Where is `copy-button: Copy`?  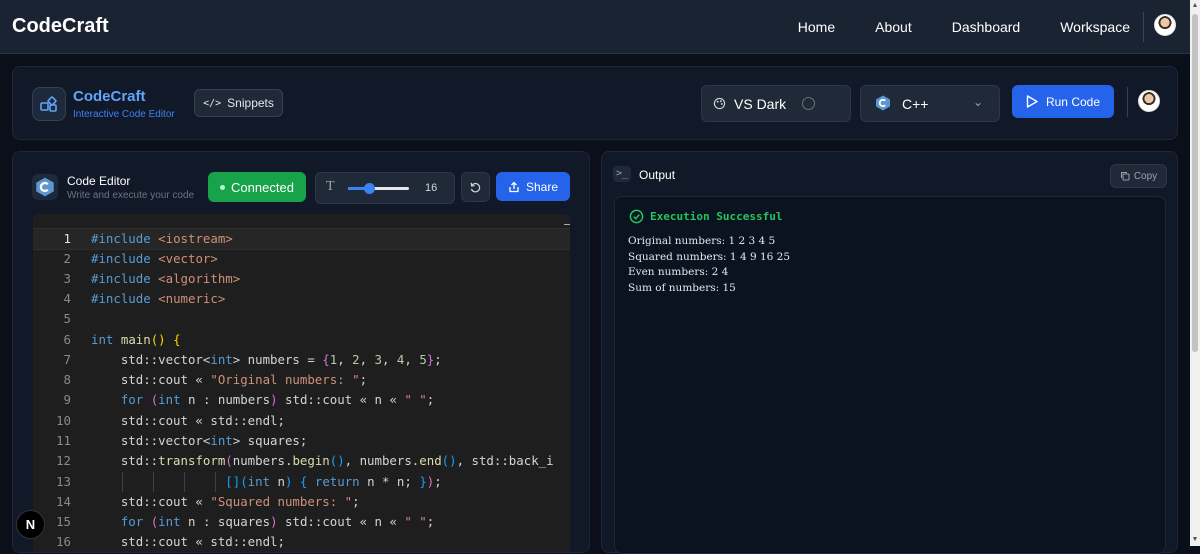
copy-button: Copy is located at coordinates (1138, 176).